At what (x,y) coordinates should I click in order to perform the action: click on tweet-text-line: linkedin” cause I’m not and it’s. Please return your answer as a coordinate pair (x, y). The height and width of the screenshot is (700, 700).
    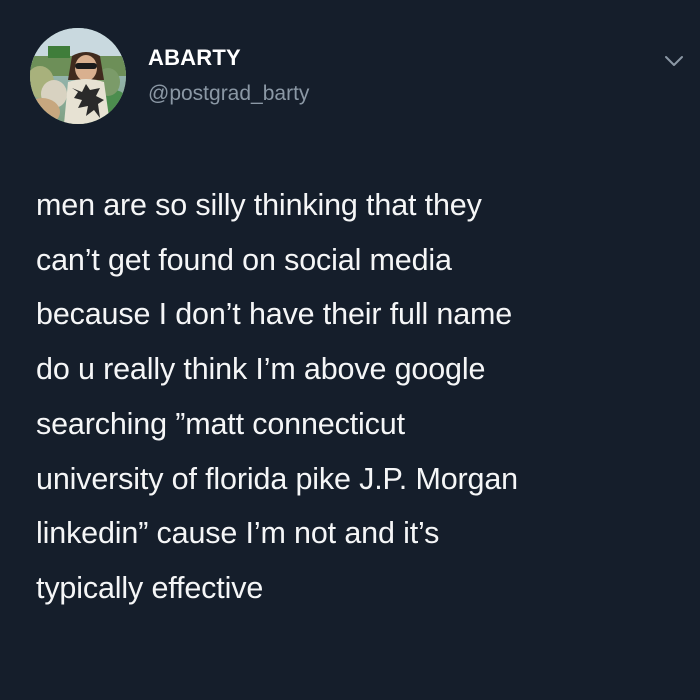
    Looking at the image, I should click on (238, 533).